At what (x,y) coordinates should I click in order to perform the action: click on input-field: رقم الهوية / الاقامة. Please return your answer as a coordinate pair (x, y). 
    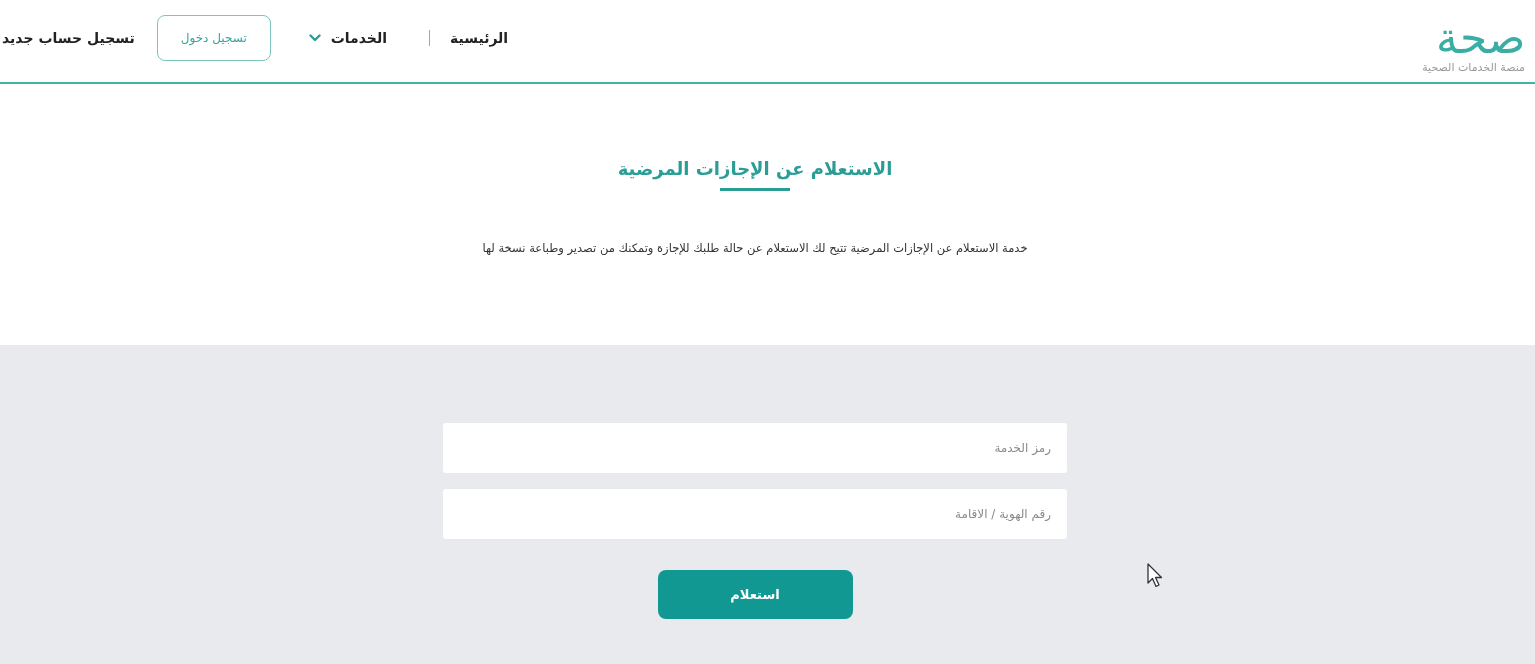
    Looking at the image, I should click on (755, 514).